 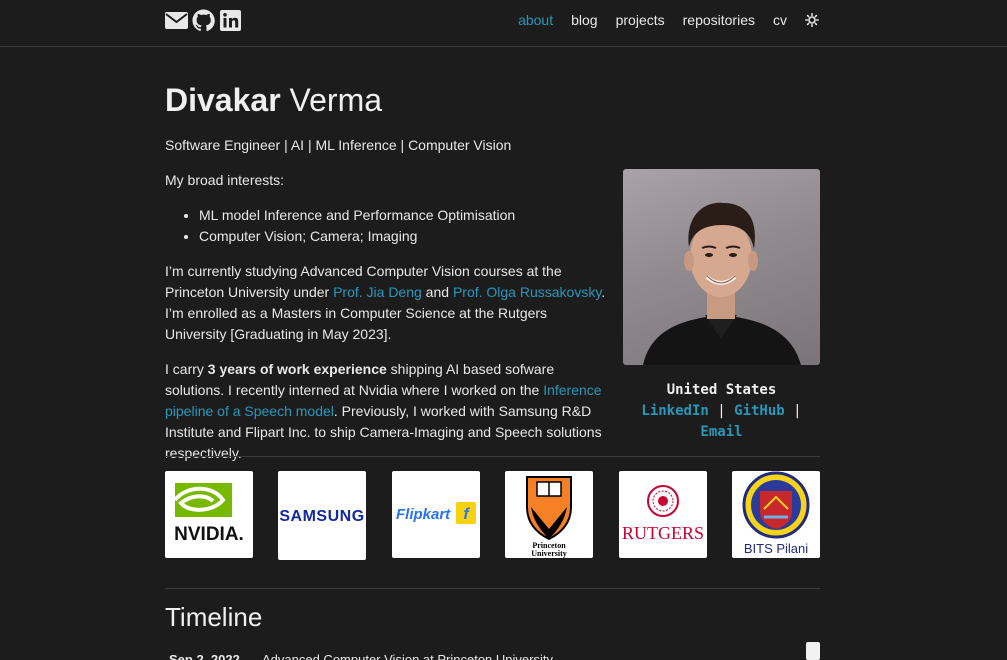 I want to click on profile-info: United States LinkedIn | GitHub | Email, so click(x=721, y=411).